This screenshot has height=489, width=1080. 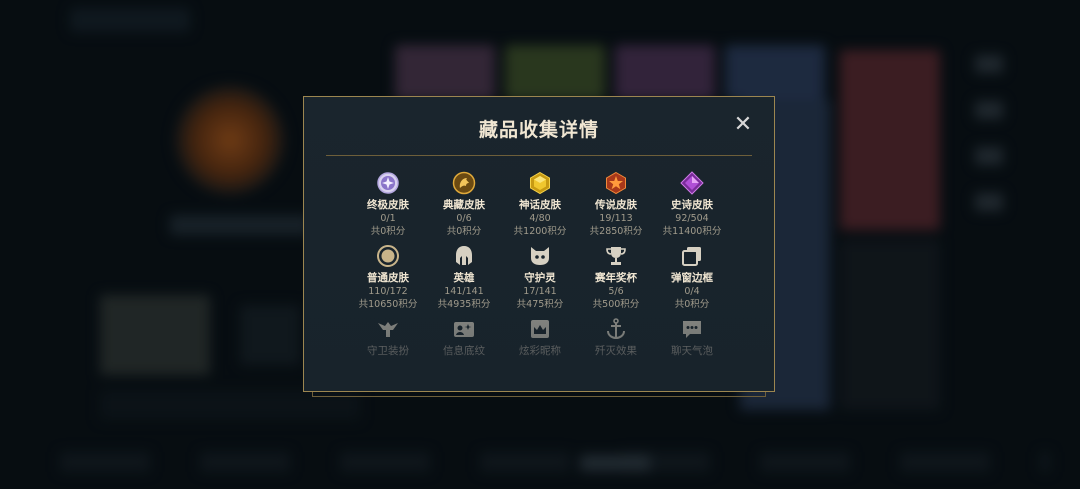 I want to click on collection-item-champion: 英雄 141/141 共4935积分, so click(x=464, y=277).